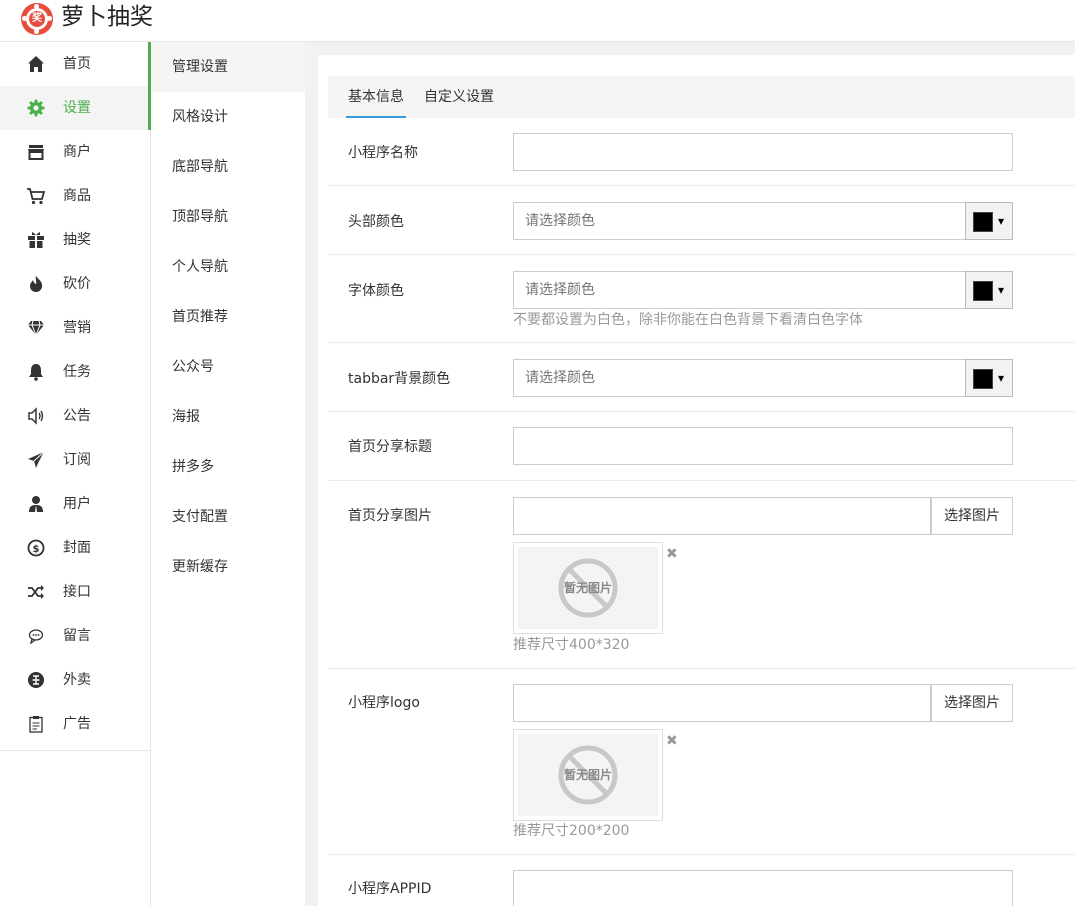 The width and height of the screenshot is (1075, 906). What do you see at coordinates (36, 724) in the screenshot?
I see `clipboard-icon` at bounding box center [36, 724].